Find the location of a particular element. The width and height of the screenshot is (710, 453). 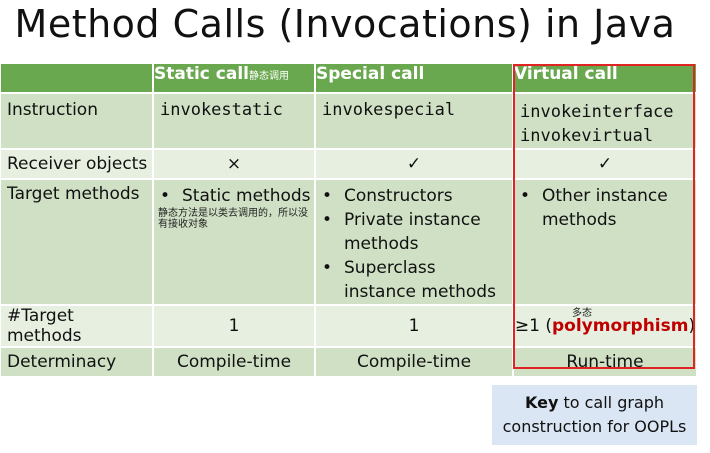

list-item: Other instance methods is located at coordinates (605, 208).